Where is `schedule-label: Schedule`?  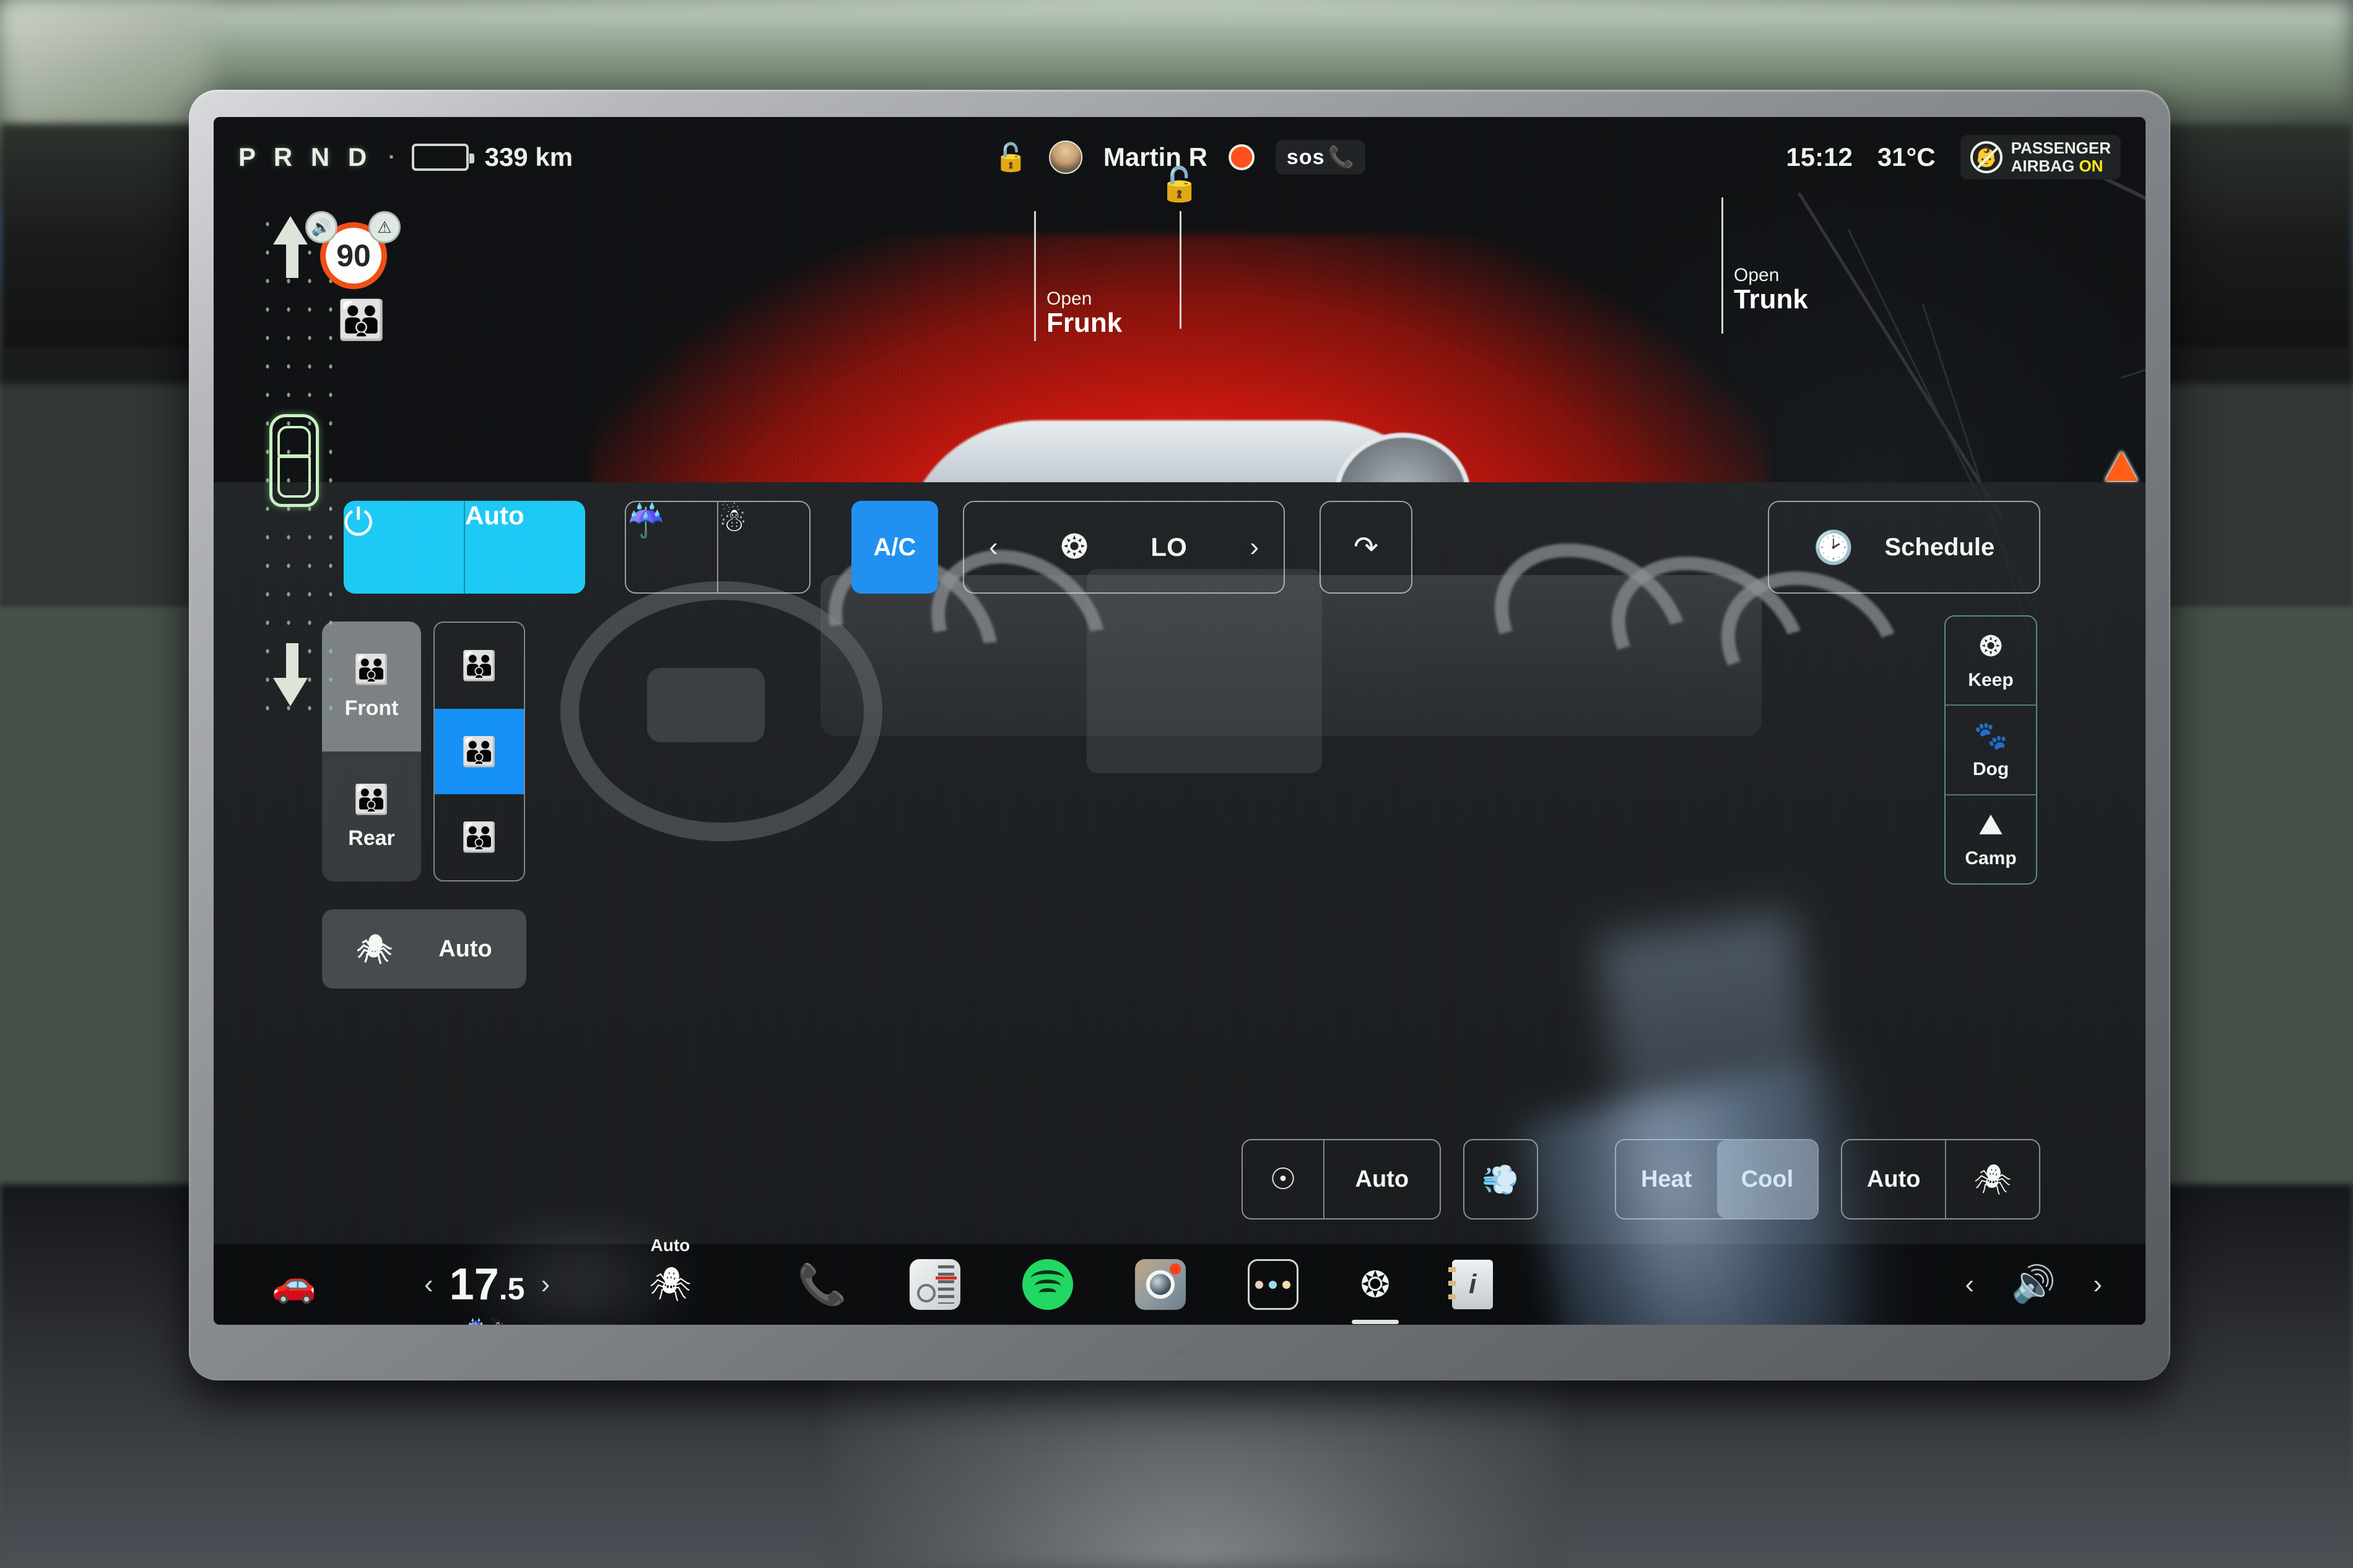 schedule-label: Schedule is located at coordinates (1939, 547).